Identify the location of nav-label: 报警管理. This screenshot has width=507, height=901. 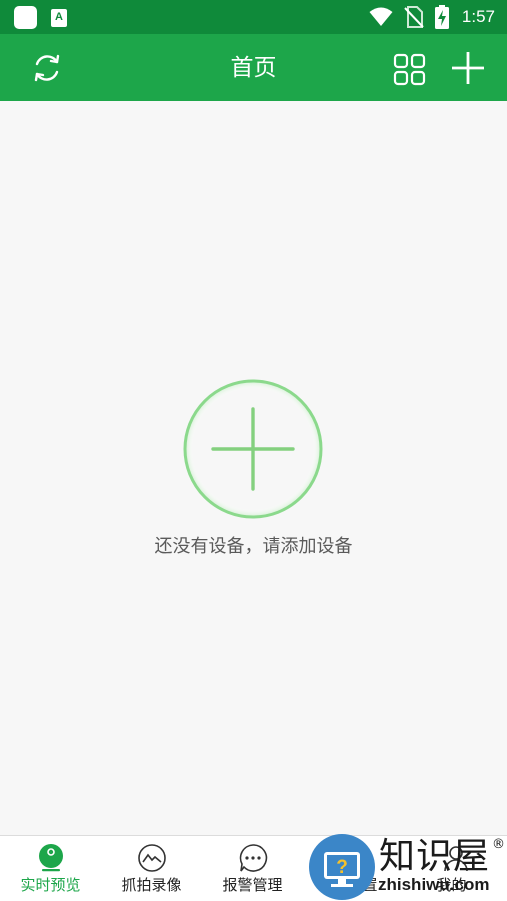
(252, 885).